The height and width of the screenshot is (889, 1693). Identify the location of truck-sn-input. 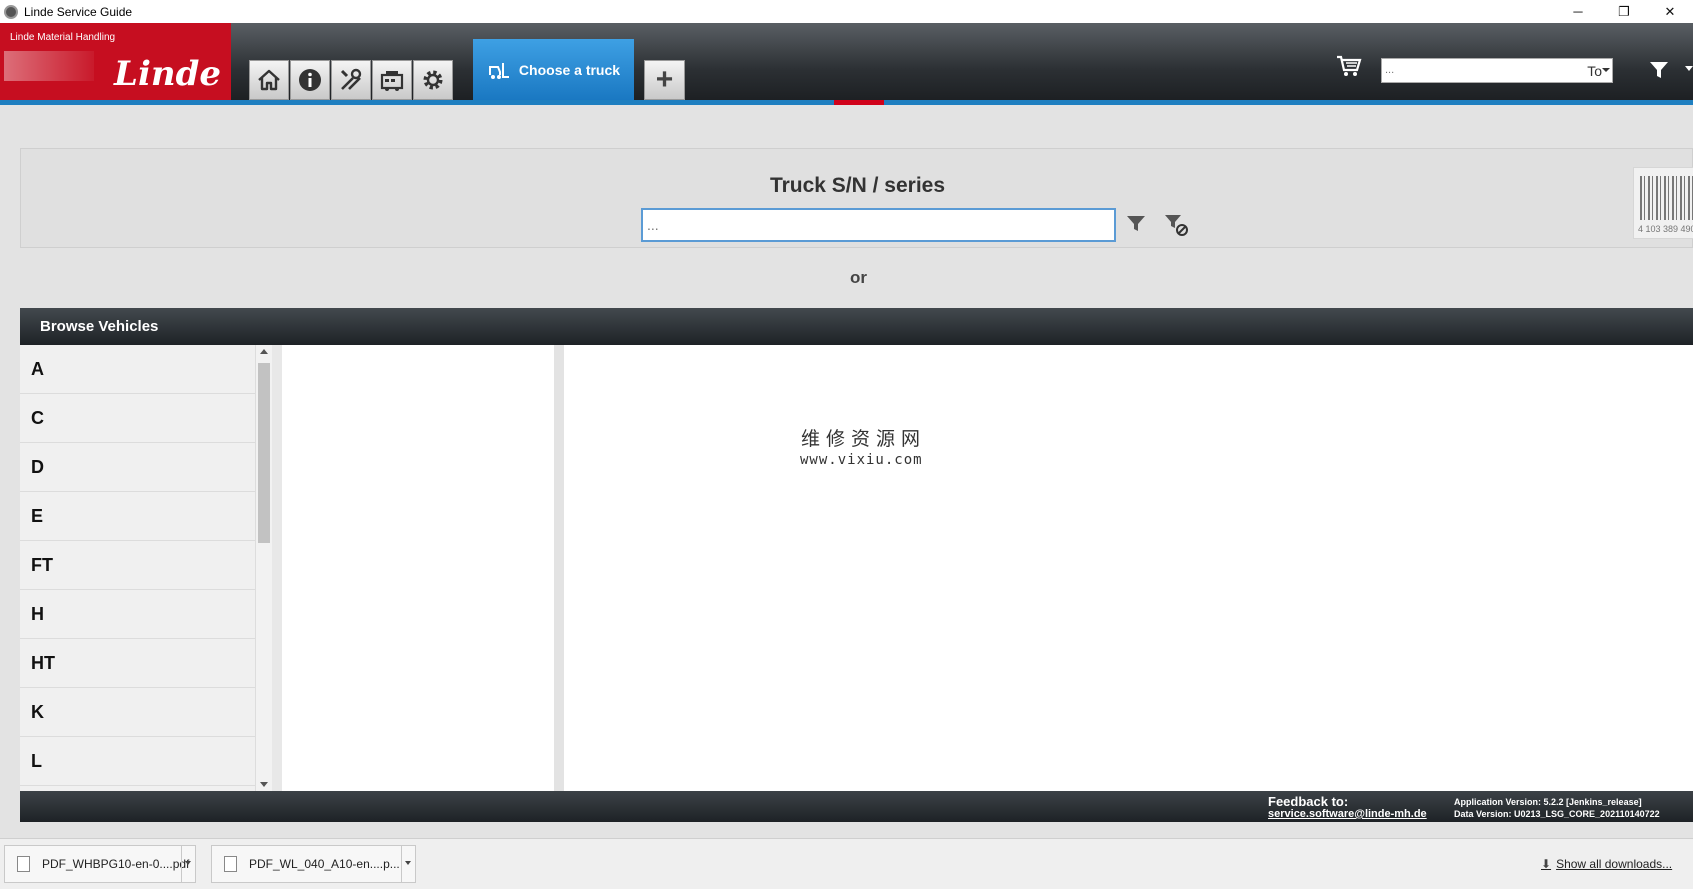
(878, 225).